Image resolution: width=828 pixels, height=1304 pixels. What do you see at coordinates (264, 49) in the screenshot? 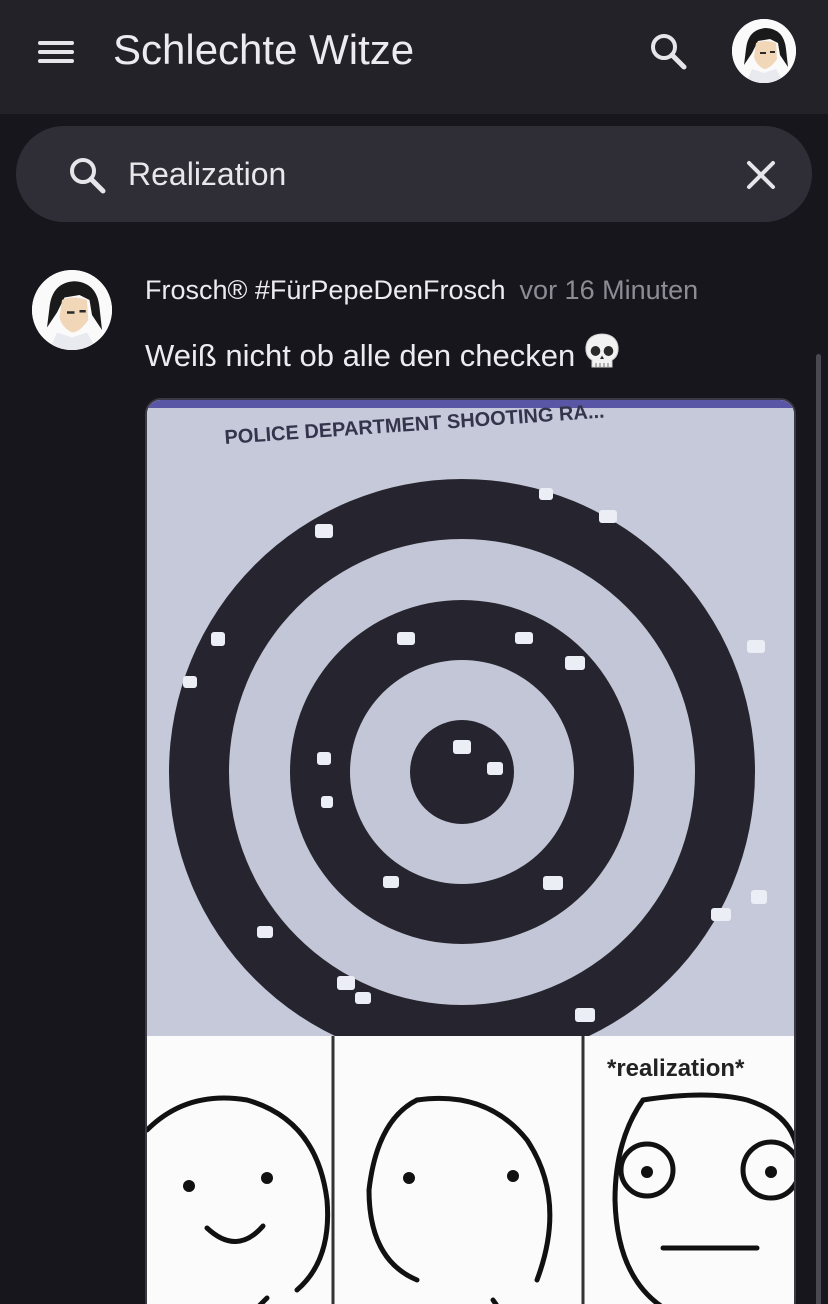
I see `app-title: Schlechte Witze` at bounding box center [264, 49].